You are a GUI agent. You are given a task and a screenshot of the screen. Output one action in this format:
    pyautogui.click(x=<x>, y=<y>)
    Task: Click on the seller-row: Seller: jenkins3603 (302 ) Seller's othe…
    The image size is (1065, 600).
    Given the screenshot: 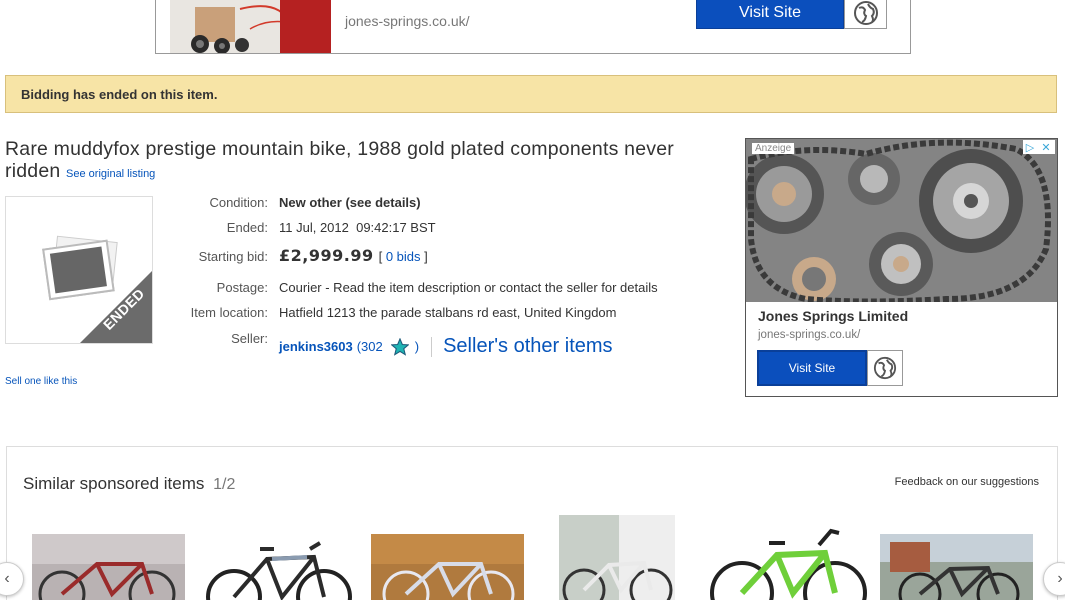 What is the action you would take?
    pyautogui.click(x=450, y=344)
    